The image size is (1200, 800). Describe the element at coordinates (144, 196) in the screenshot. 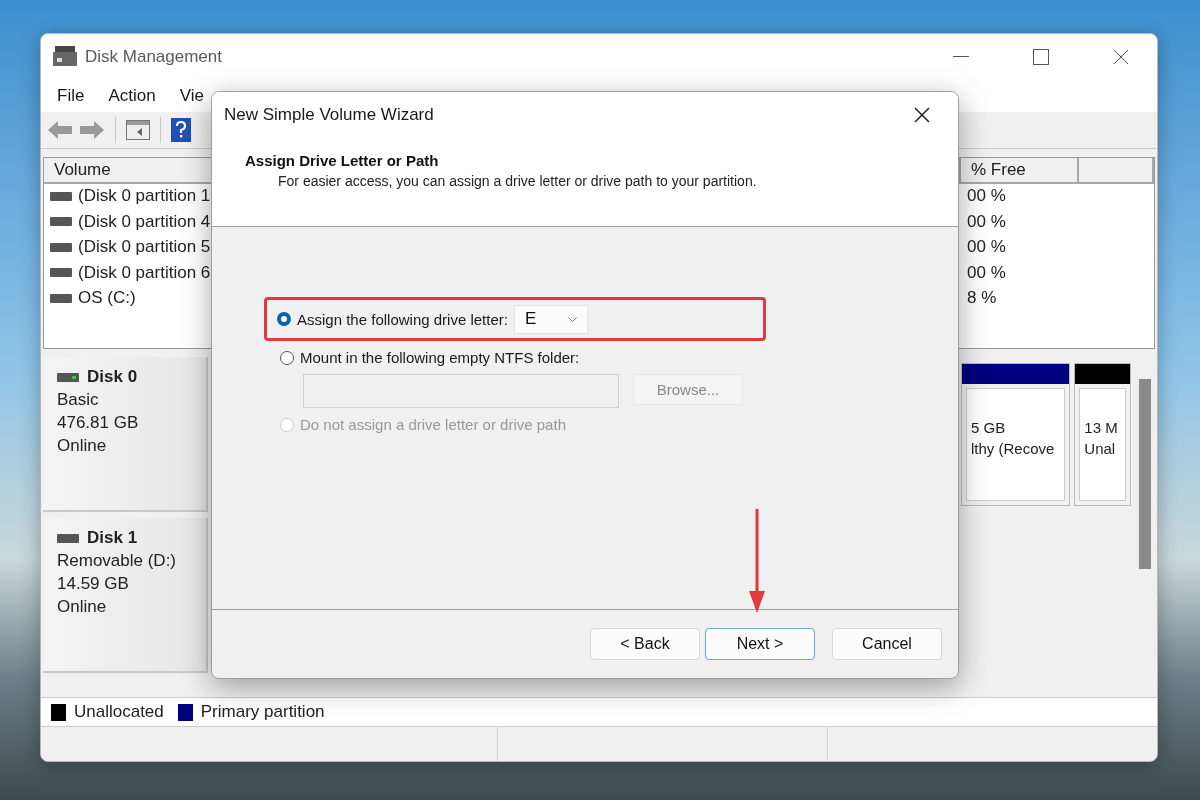

I see `volume-name: (Disk 0 partition 1` at that location.